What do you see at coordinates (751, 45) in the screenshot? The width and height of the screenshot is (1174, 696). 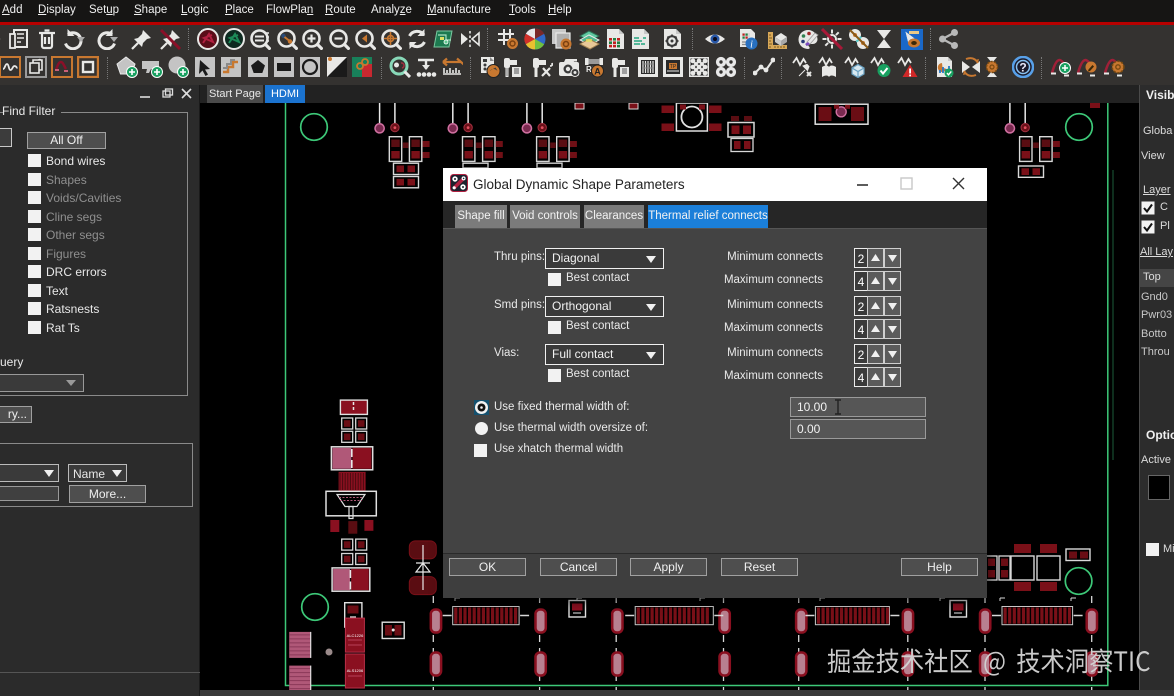 I see `svg-text: i` at bounding box center [751, 45].